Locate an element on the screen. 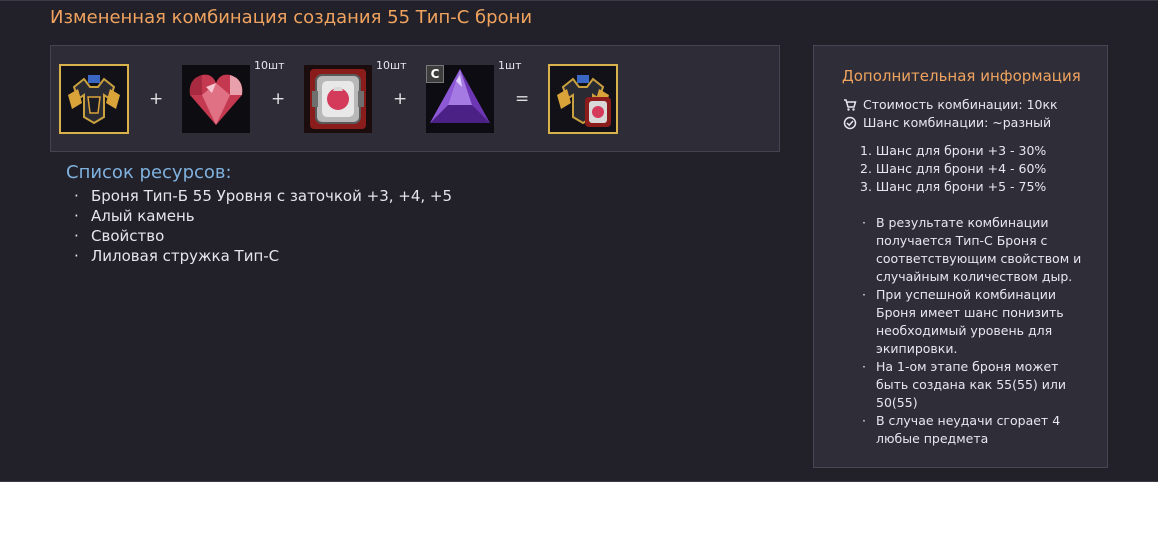  ingredient-armor-b is located at coordinates (94, 99).